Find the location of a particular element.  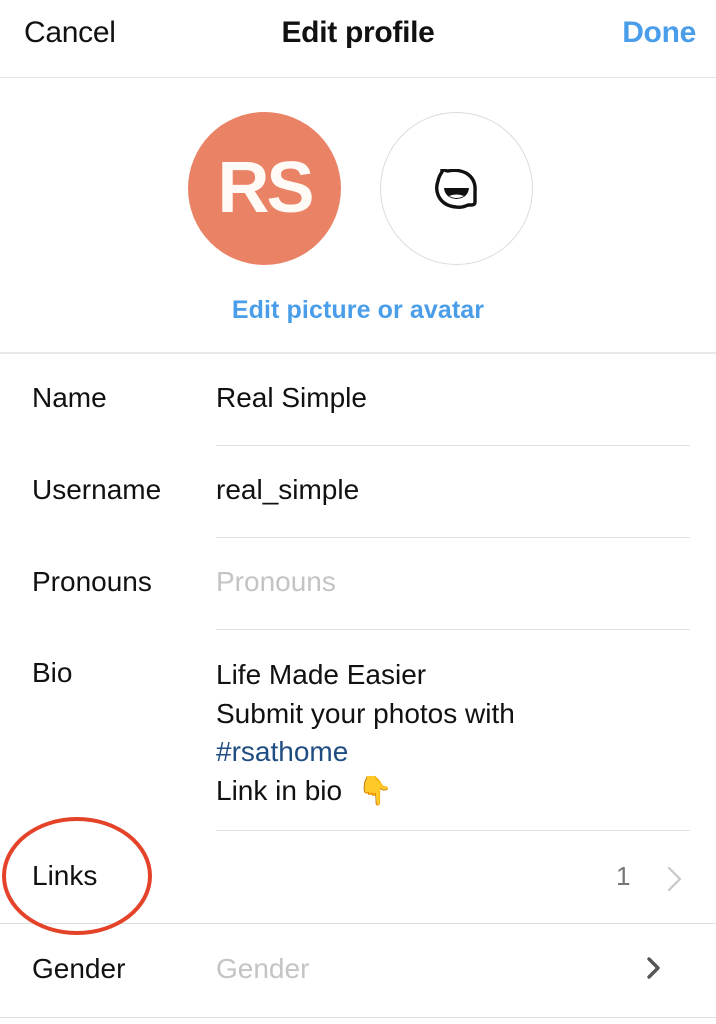

pronouns-input: Pronouns is located at coordinates (450, 584).